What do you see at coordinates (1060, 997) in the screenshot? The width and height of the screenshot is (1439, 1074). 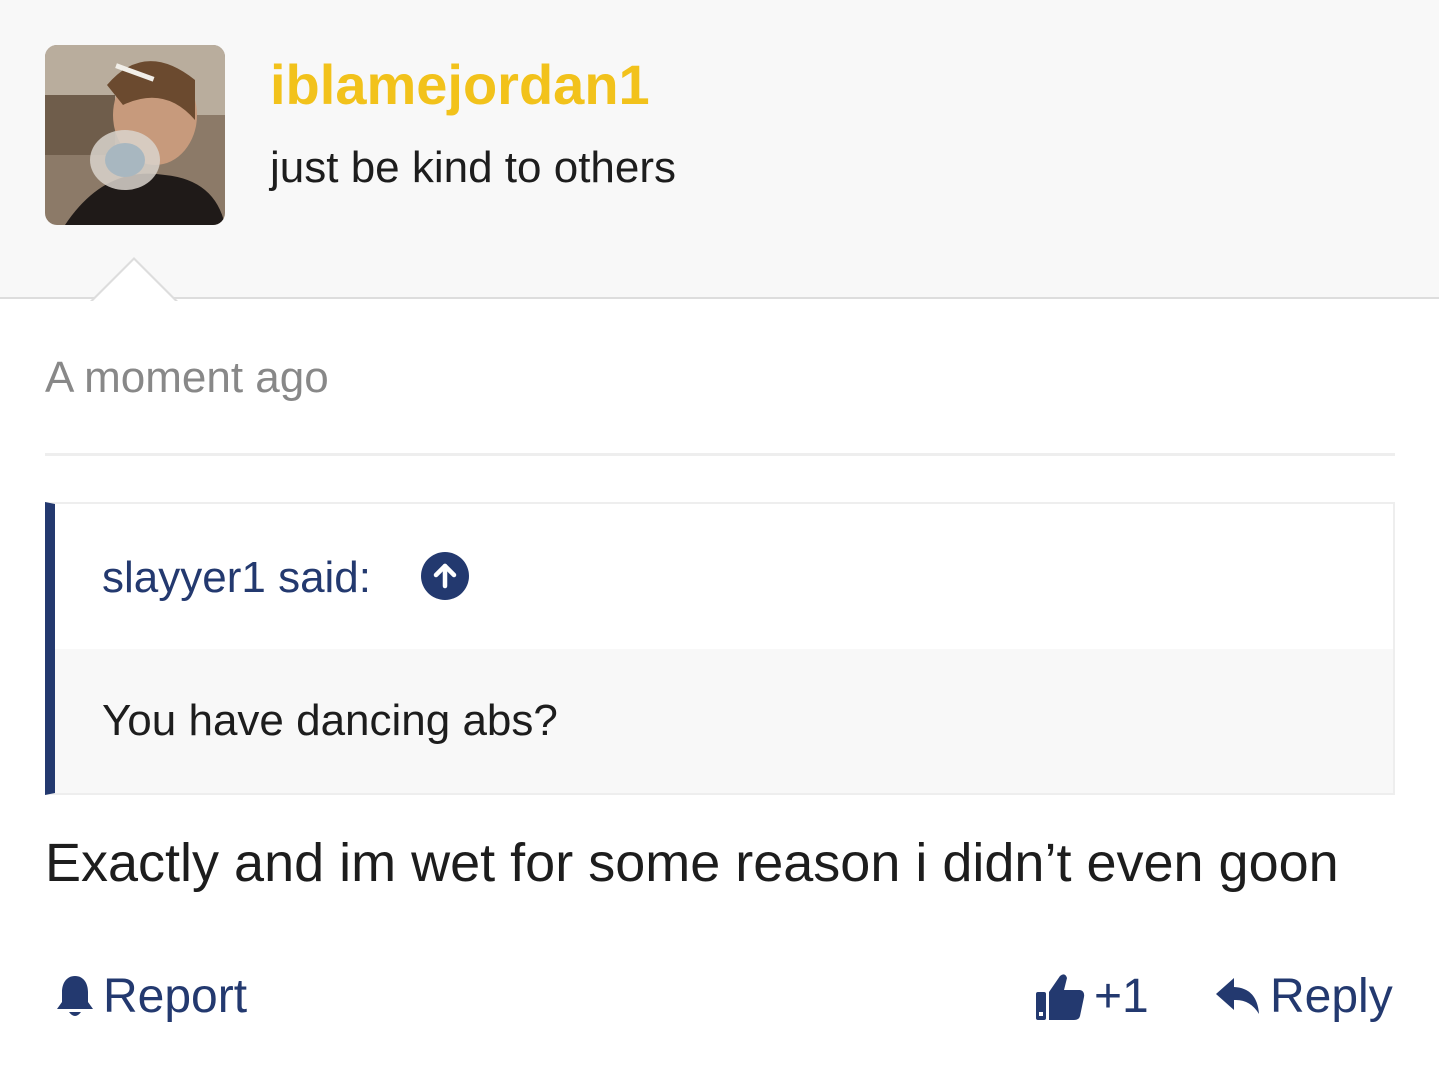 I see `thumbs-up-icon` at bounding box center [1060, 997].